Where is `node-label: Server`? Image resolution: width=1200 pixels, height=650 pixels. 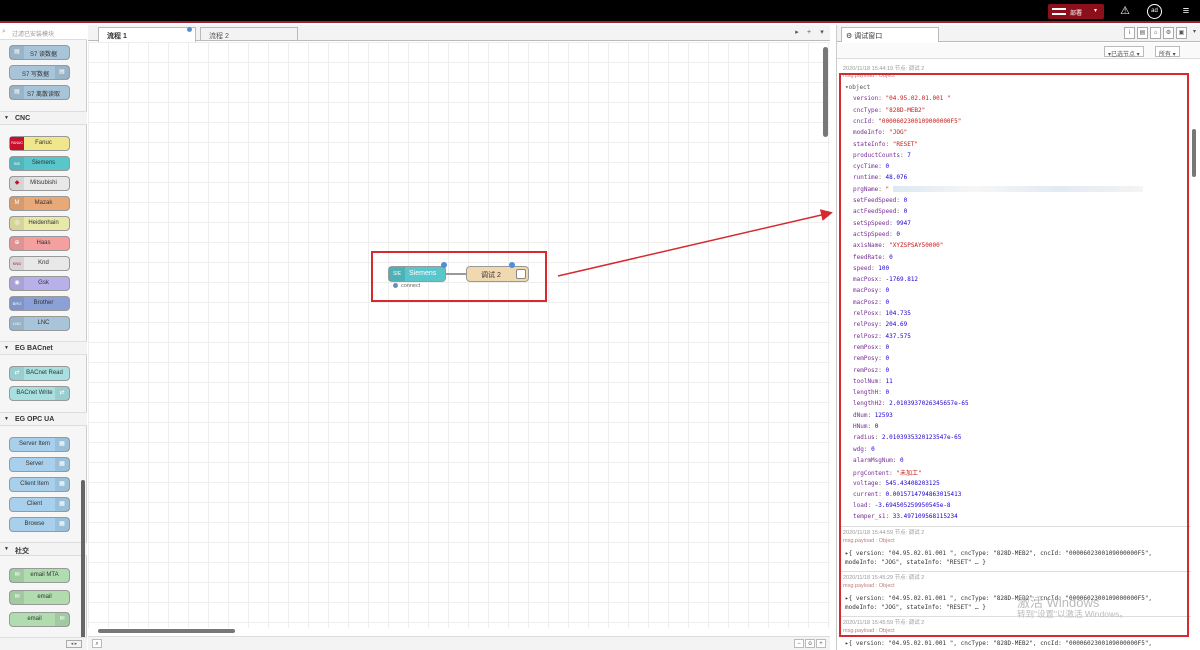 node-label: Server is located at coordinates (34, 464).